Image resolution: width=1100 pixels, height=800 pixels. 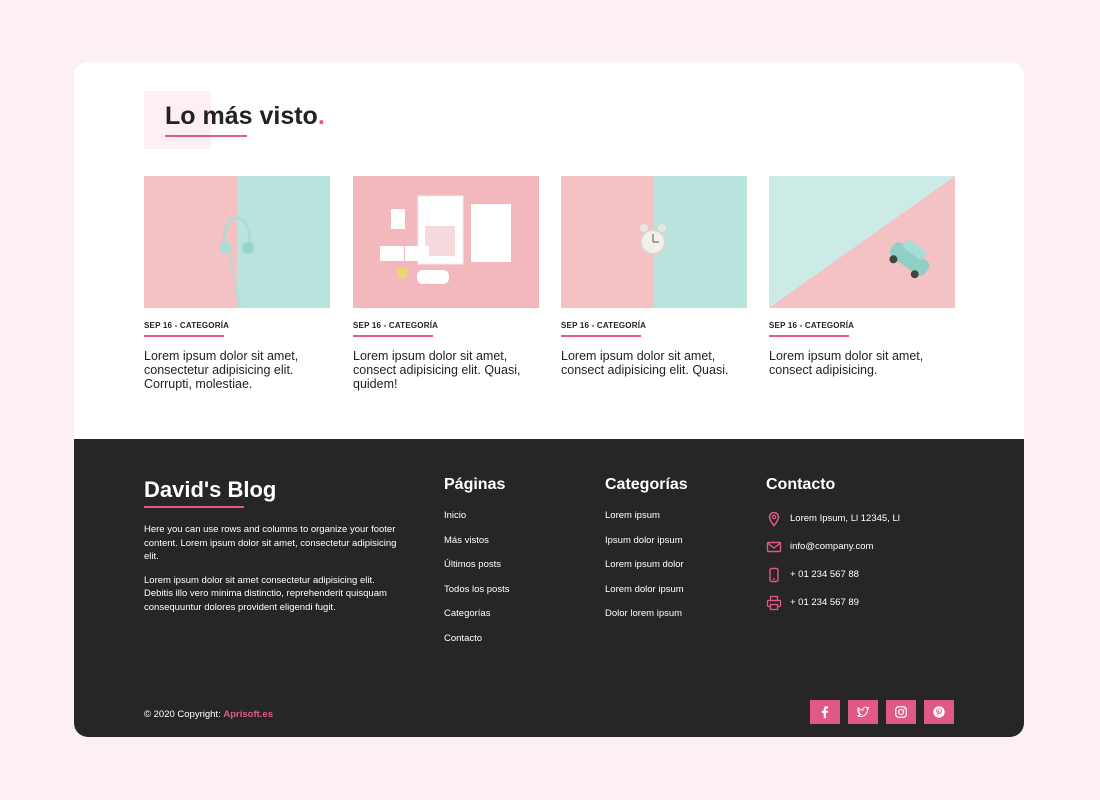 What do you see at coordinates (476, 639) in the screenshot?
I see `footer-link-contacto: Contacto` at bounding box center [476, 639].